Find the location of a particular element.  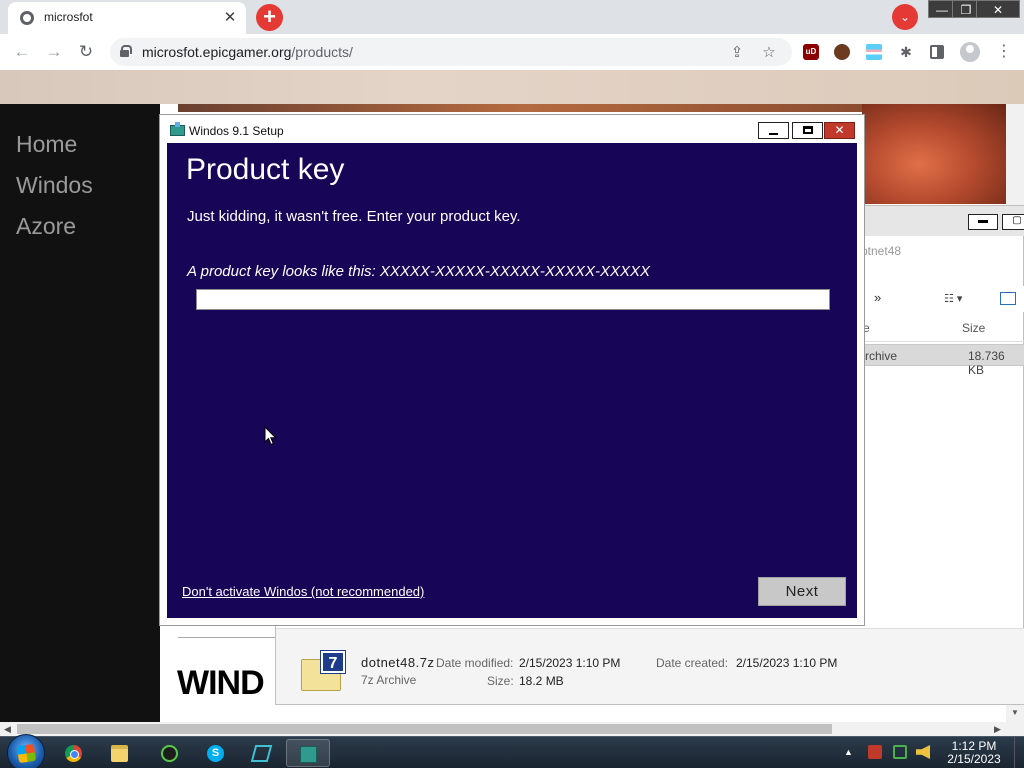

column-header-size: Size is located at coordinates (973, 328).